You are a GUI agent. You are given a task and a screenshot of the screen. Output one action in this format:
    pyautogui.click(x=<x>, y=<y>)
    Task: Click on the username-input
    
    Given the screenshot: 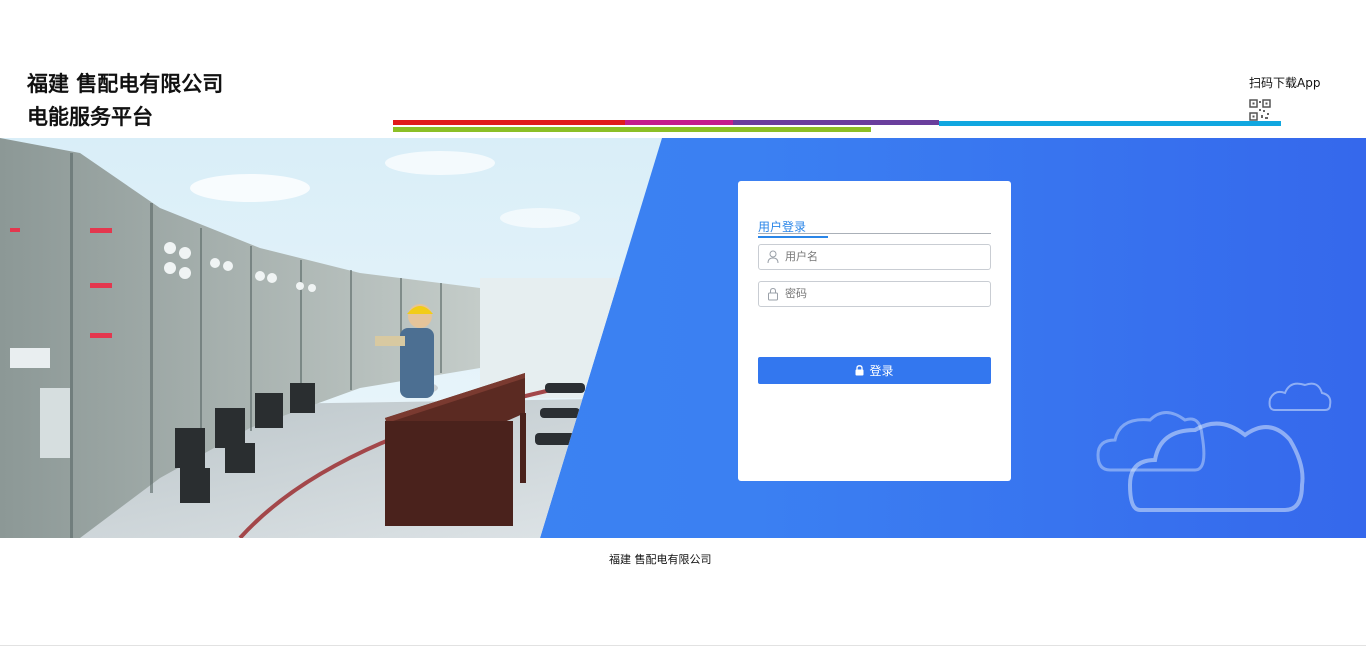 What is the action you would take?
    pyautogui.click(x=884, y=256)
    